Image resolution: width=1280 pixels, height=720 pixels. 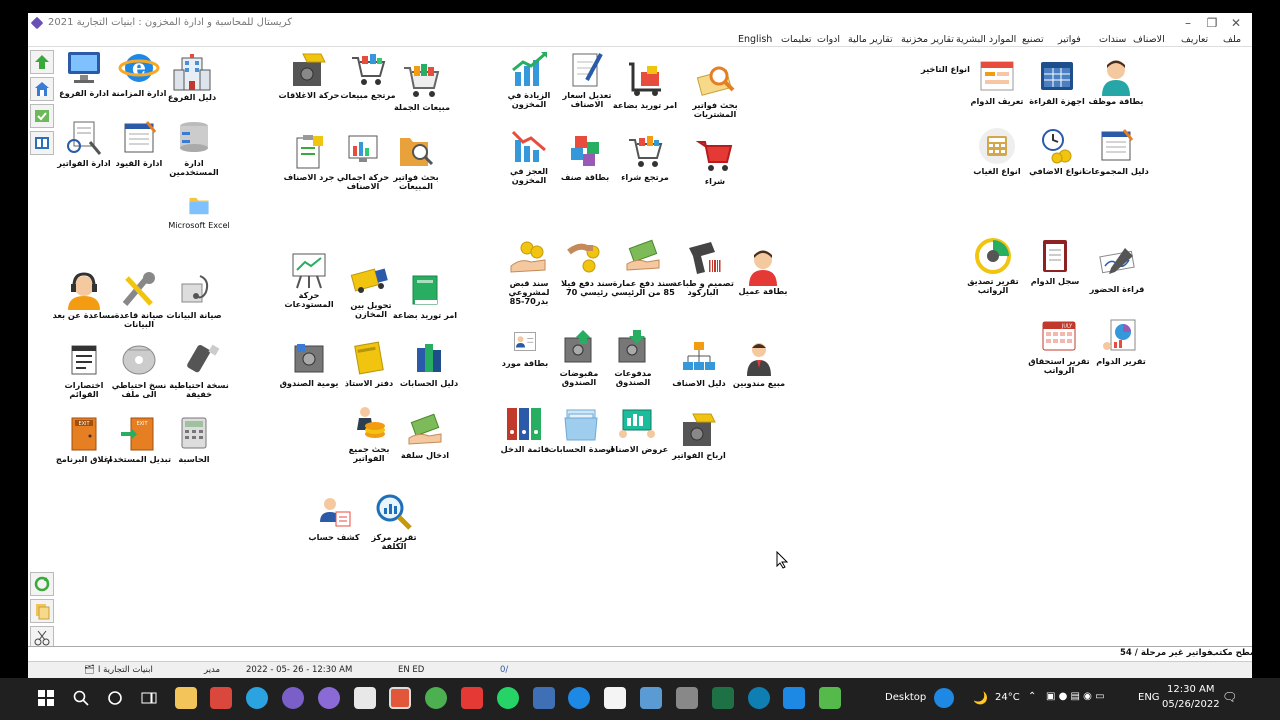 What do you see at coordinates (633, 357) in the screenshot?
I see `shortcut-cash-payments: مدفوعات الصندوق` at bounding box center [633, 357].